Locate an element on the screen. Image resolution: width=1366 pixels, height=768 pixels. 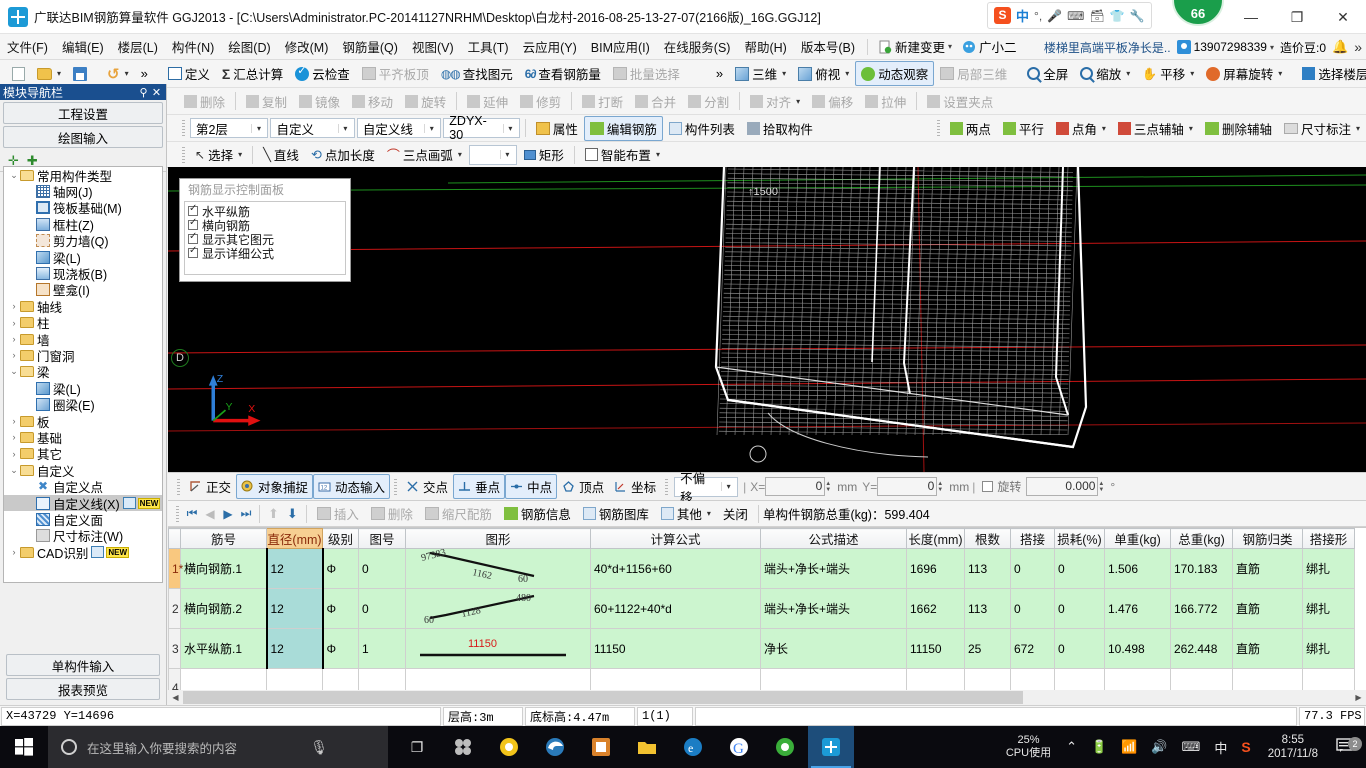
cell-dia: 12 is located at coordinates (294, 568).